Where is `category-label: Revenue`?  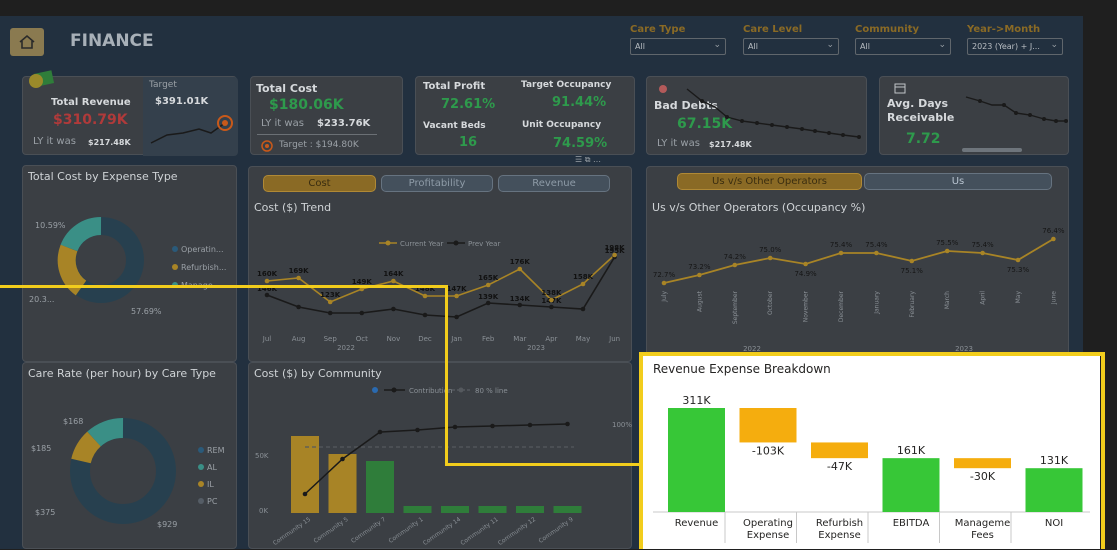 category-label: Revenue is located at coordinates (697, 523).